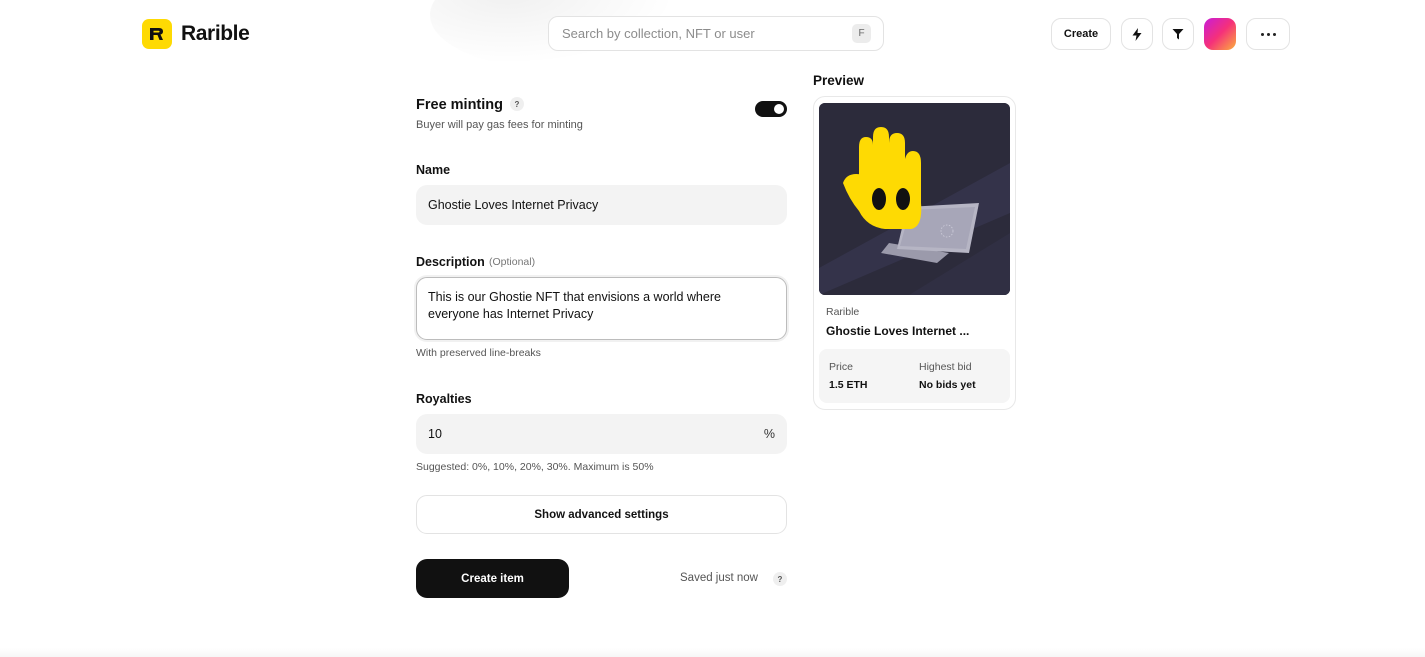  I want to click on royalties-percent-suffix: %, so click(769, 434).